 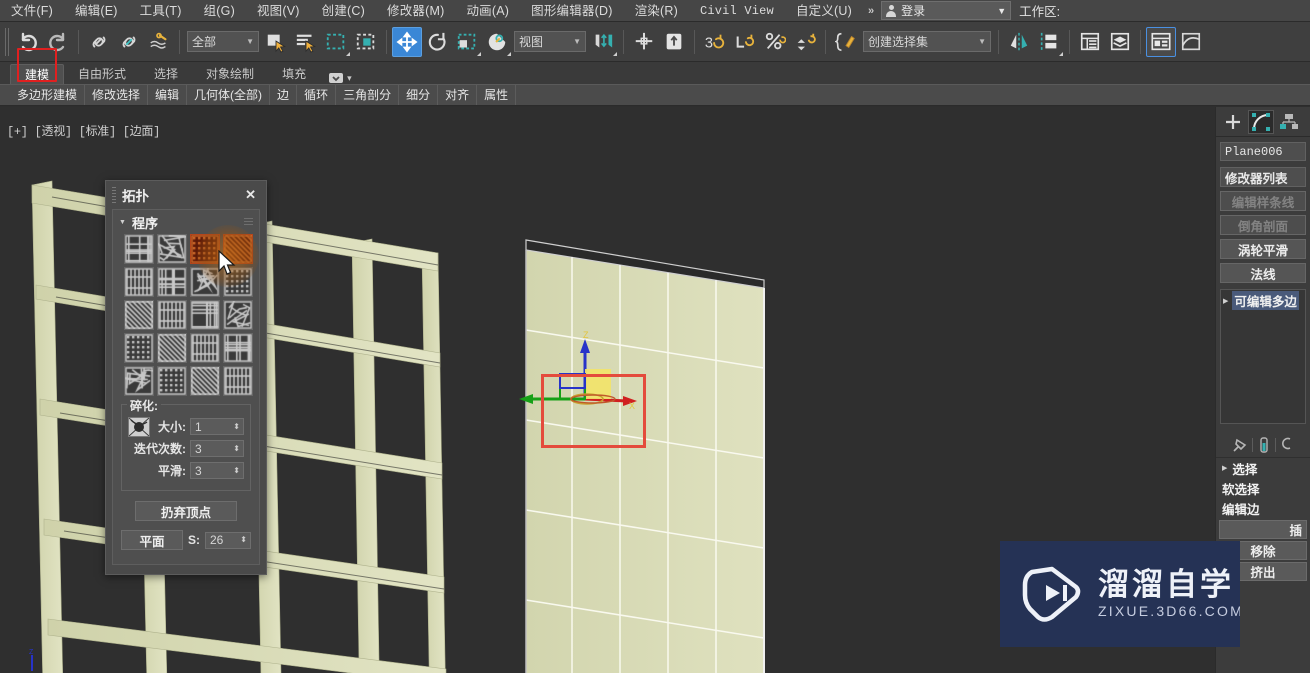 What do you see at coordinates (737, 11) in the screenshot?
I see `menu-item-civil-view: Civil View` at bounding box center [737, 11].